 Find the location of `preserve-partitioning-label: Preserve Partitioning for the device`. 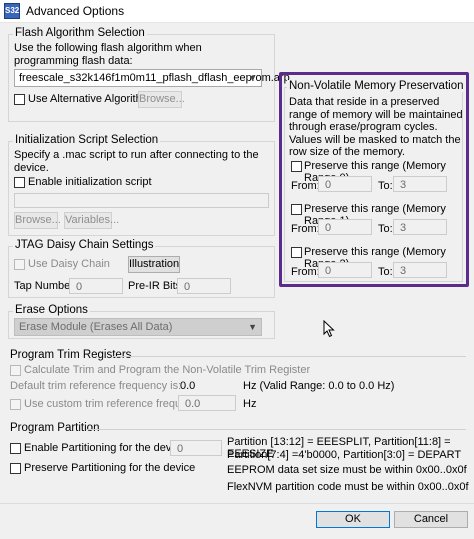

preserve-partitioning-label: Preserve Partitioning for the device is located at coordinates (110, 468).